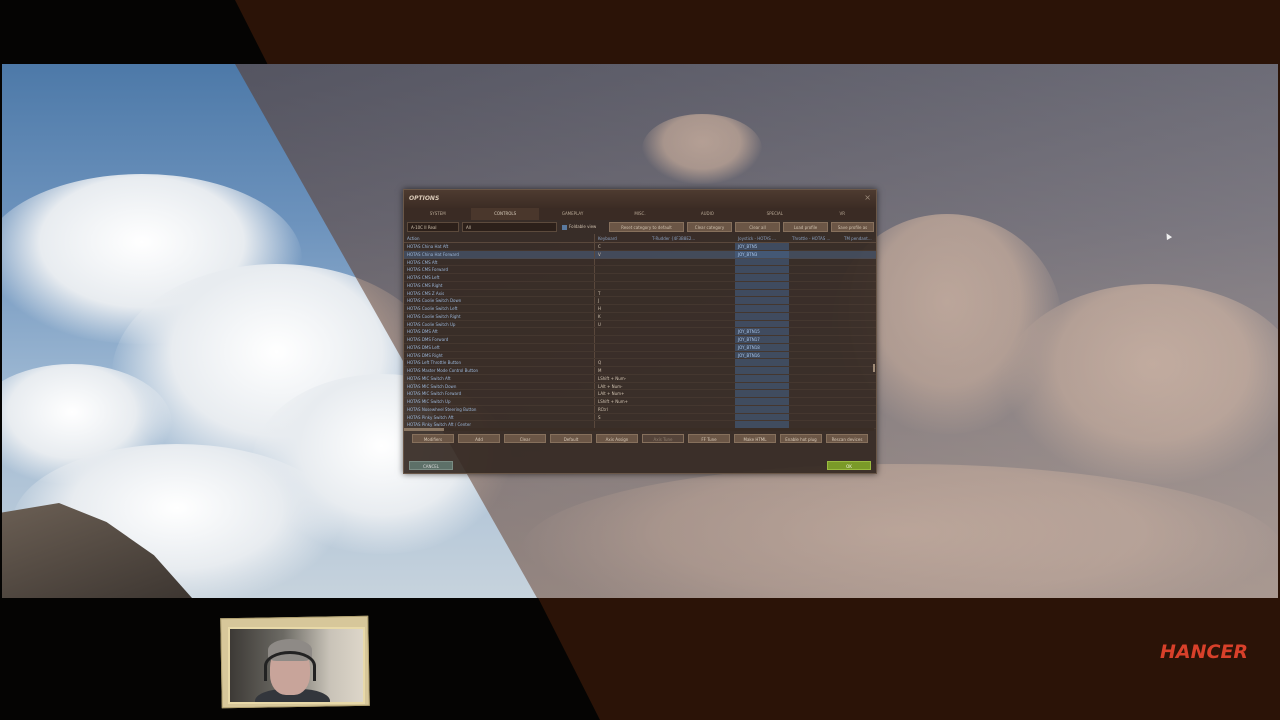 The height and width of the screenshot is (720, 1280). Describe the element at coordinates (564, 227) in the screenshot. I see `checkbox-icon` at that location.